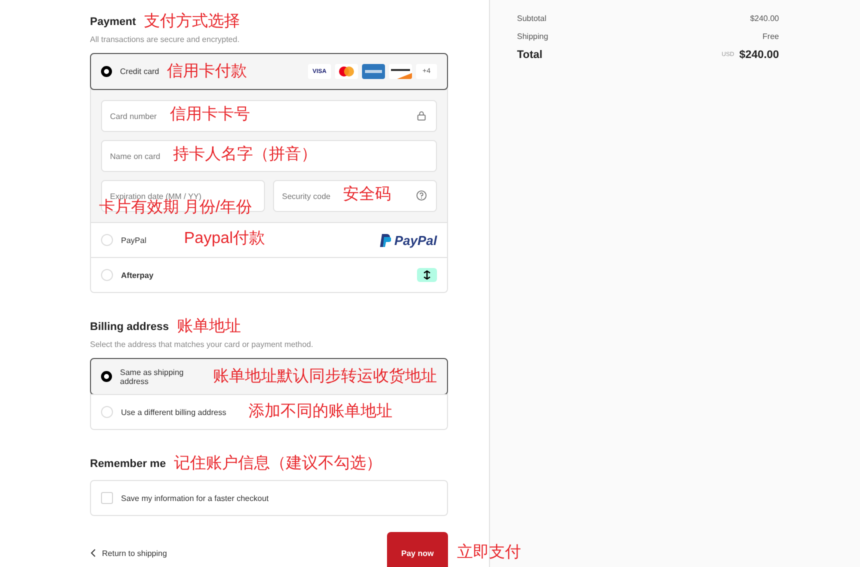 The width and height of the screenshot is (860, 567). What do you see at coordinates (195, 498) in the screenshot?
I see `checkbox-label: Save my information for a faster checkout` at bounding box center [195, 498].